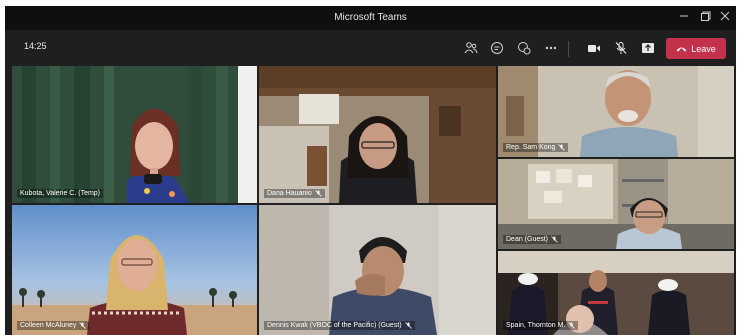  Describe the element at coordinates (616, 111) in the screenshot. I see `participant-tile: Rep. Sam Kong` at that location.